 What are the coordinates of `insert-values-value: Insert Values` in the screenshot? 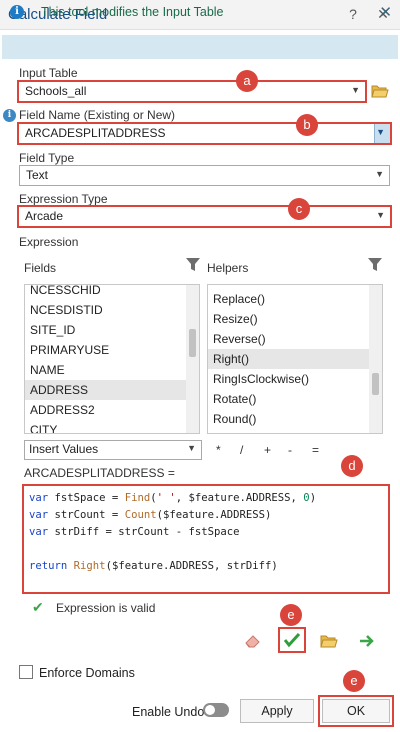 It's located at (64, 449).